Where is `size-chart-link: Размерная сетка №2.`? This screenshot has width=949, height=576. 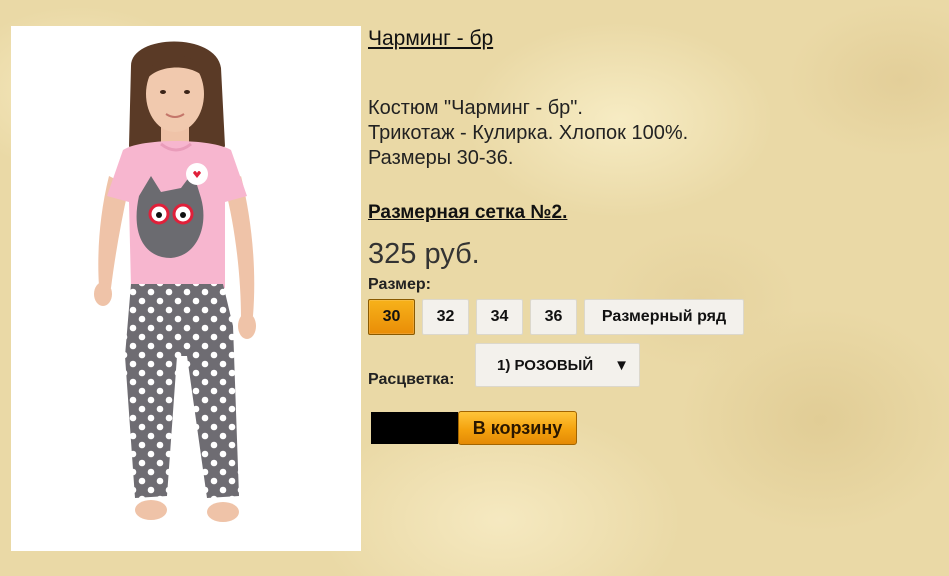
size-chart-link: Размерная сетка №2. is located at coordinates (467, 213).